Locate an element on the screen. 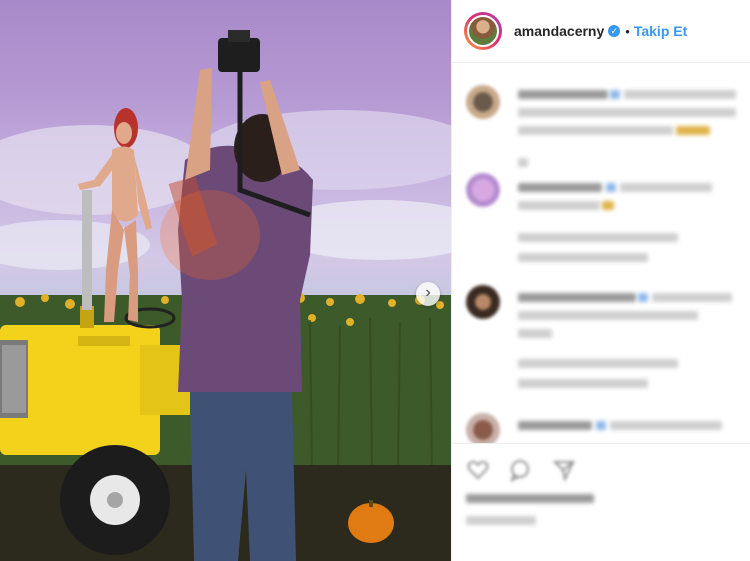  avatar is located at coordinates (483, 31).